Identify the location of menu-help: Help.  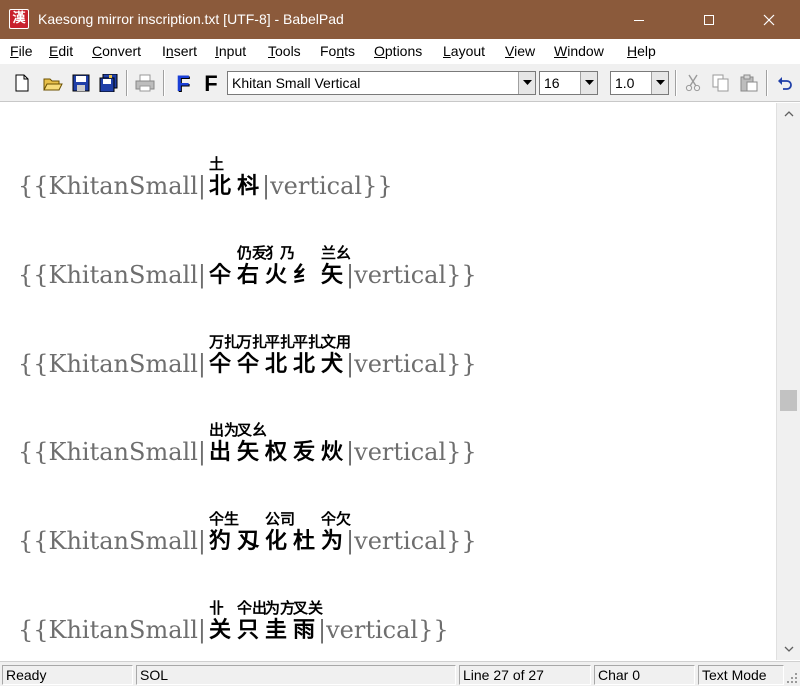
(641, 51).